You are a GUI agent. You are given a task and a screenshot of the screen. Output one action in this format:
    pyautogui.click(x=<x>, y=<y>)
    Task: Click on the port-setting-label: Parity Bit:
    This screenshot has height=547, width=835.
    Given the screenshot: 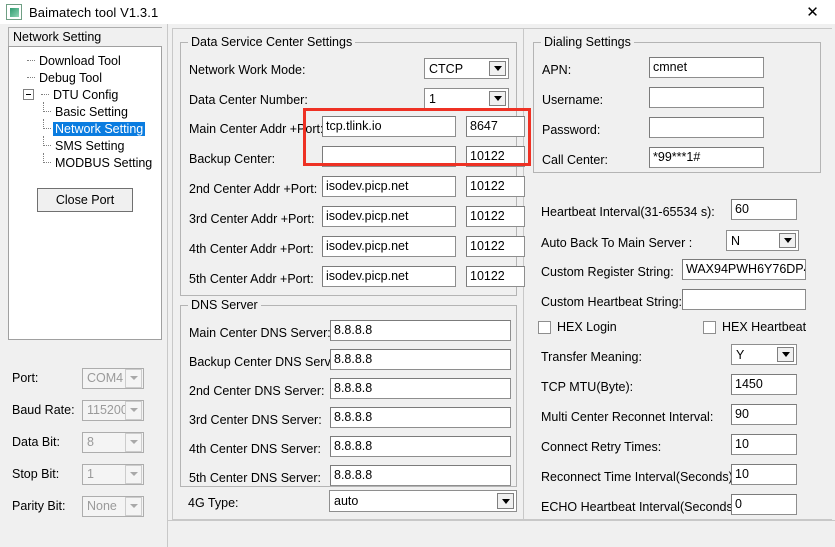 What is the action you would take?
    pyautogui.click(x=39, y=506)
    